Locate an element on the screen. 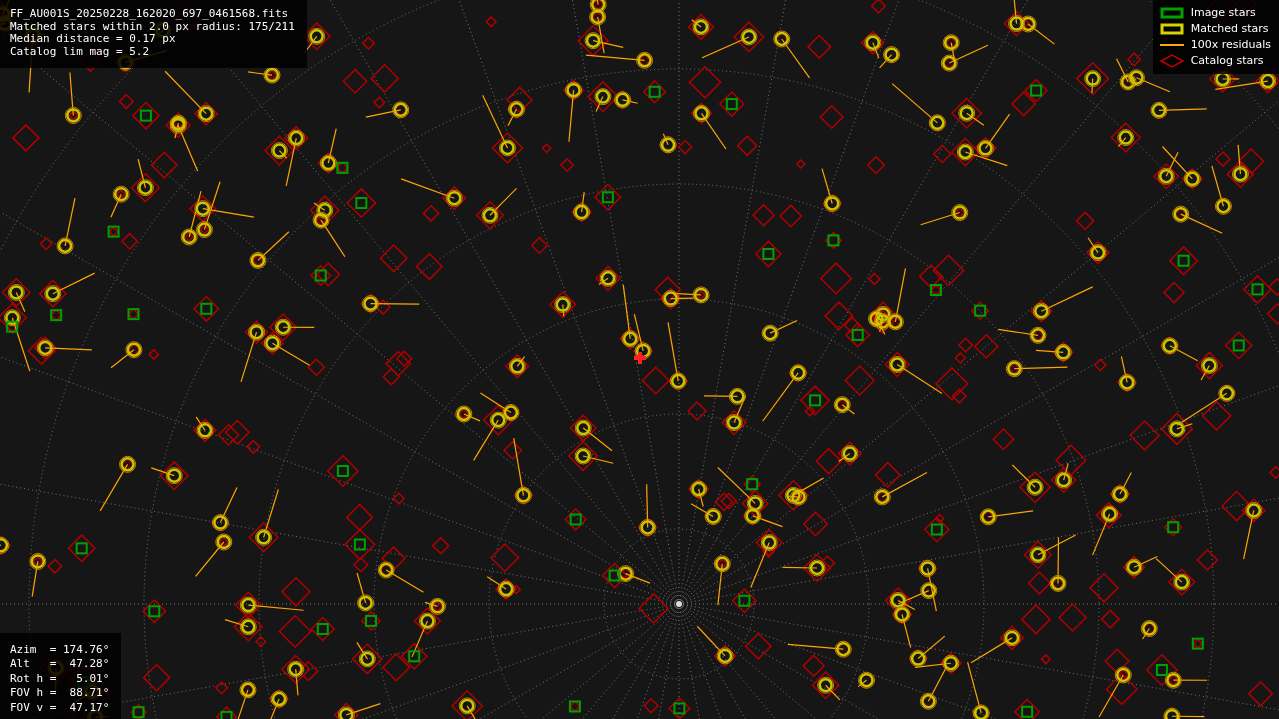 This screenshot has width=1279, height=719. pointing-text: Rot h = 5.01° is located at coordinates (60, 678).